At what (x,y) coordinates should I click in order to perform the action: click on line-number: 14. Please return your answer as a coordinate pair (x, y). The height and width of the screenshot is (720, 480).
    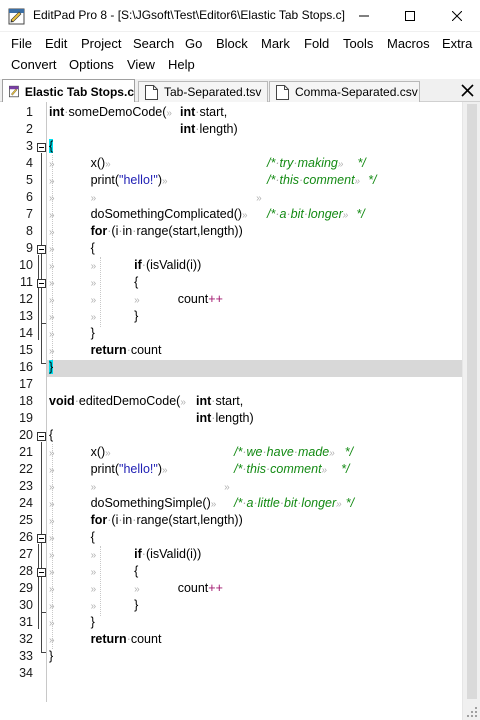
    Looking at the image, I should click on (26, 333).